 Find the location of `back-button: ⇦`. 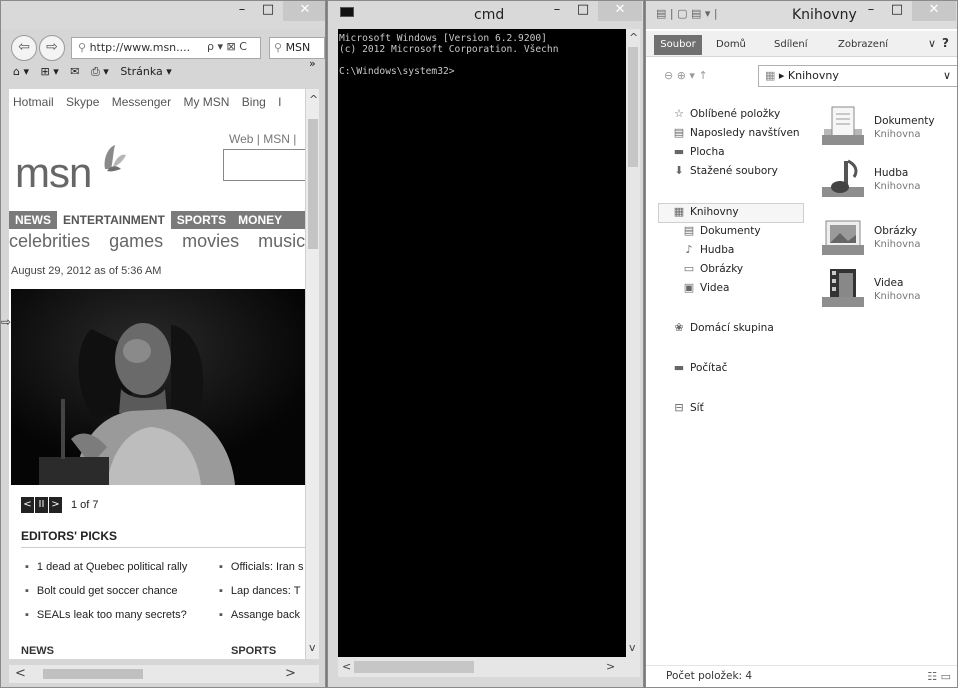

back-button: ⇦ is located at coordinates (24, 48).